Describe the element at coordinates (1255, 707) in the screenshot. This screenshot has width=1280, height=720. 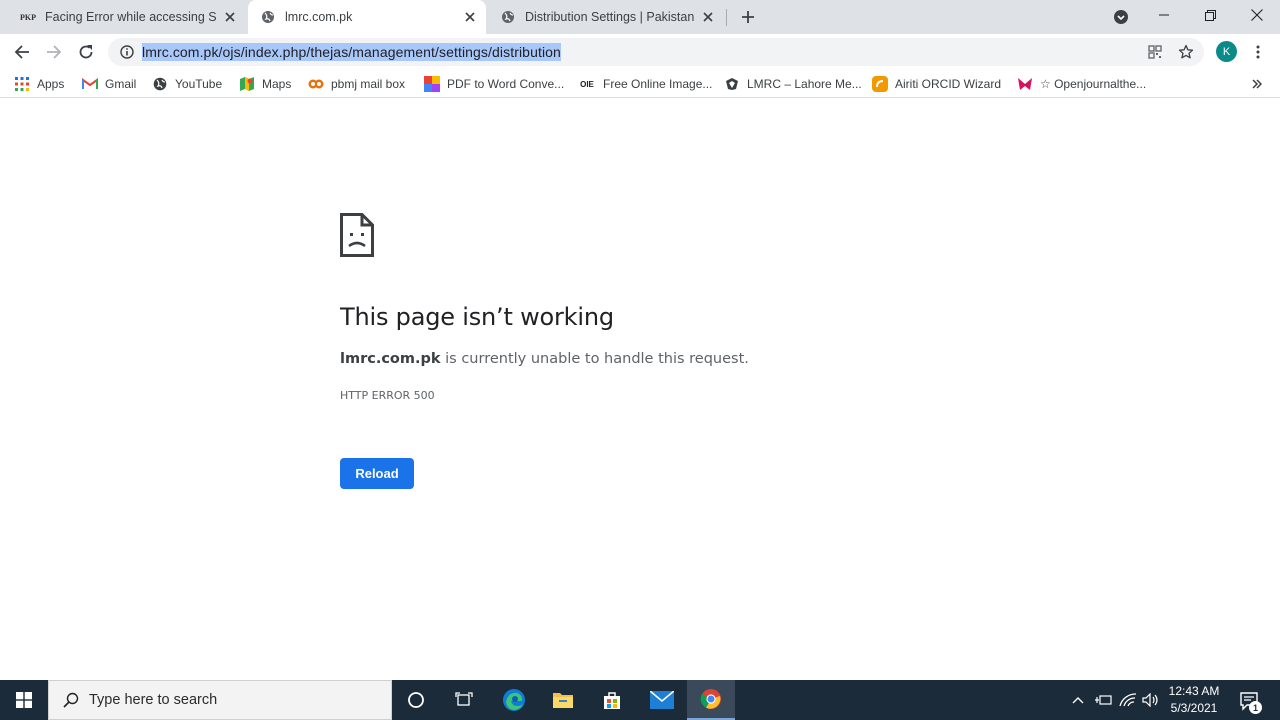
I see `notification-count-badge: 1` at that location.